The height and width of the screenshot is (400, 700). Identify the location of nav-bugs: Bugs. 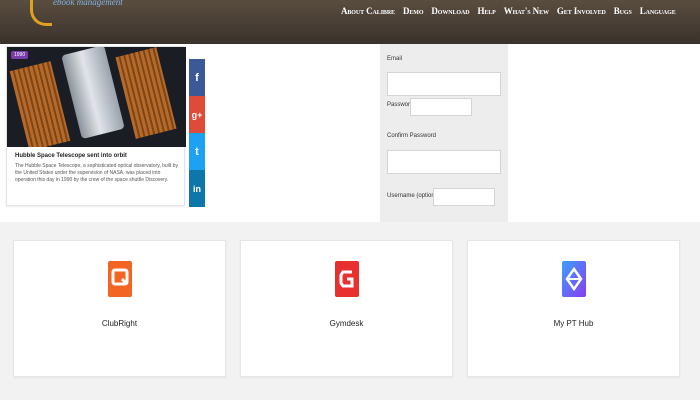
(623, 11).